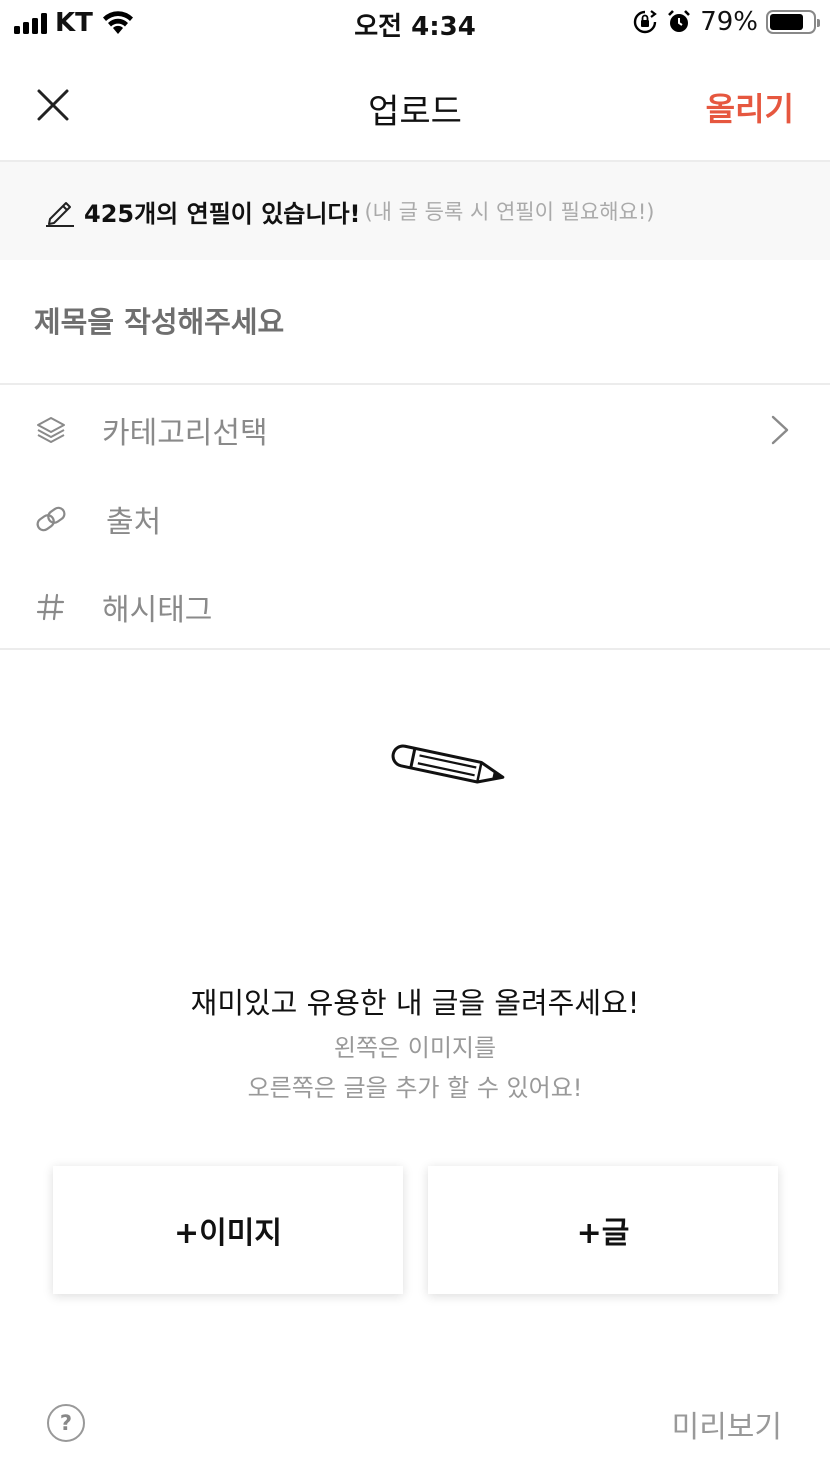  I want to click on help-icon: ?, so click(66, 1423).